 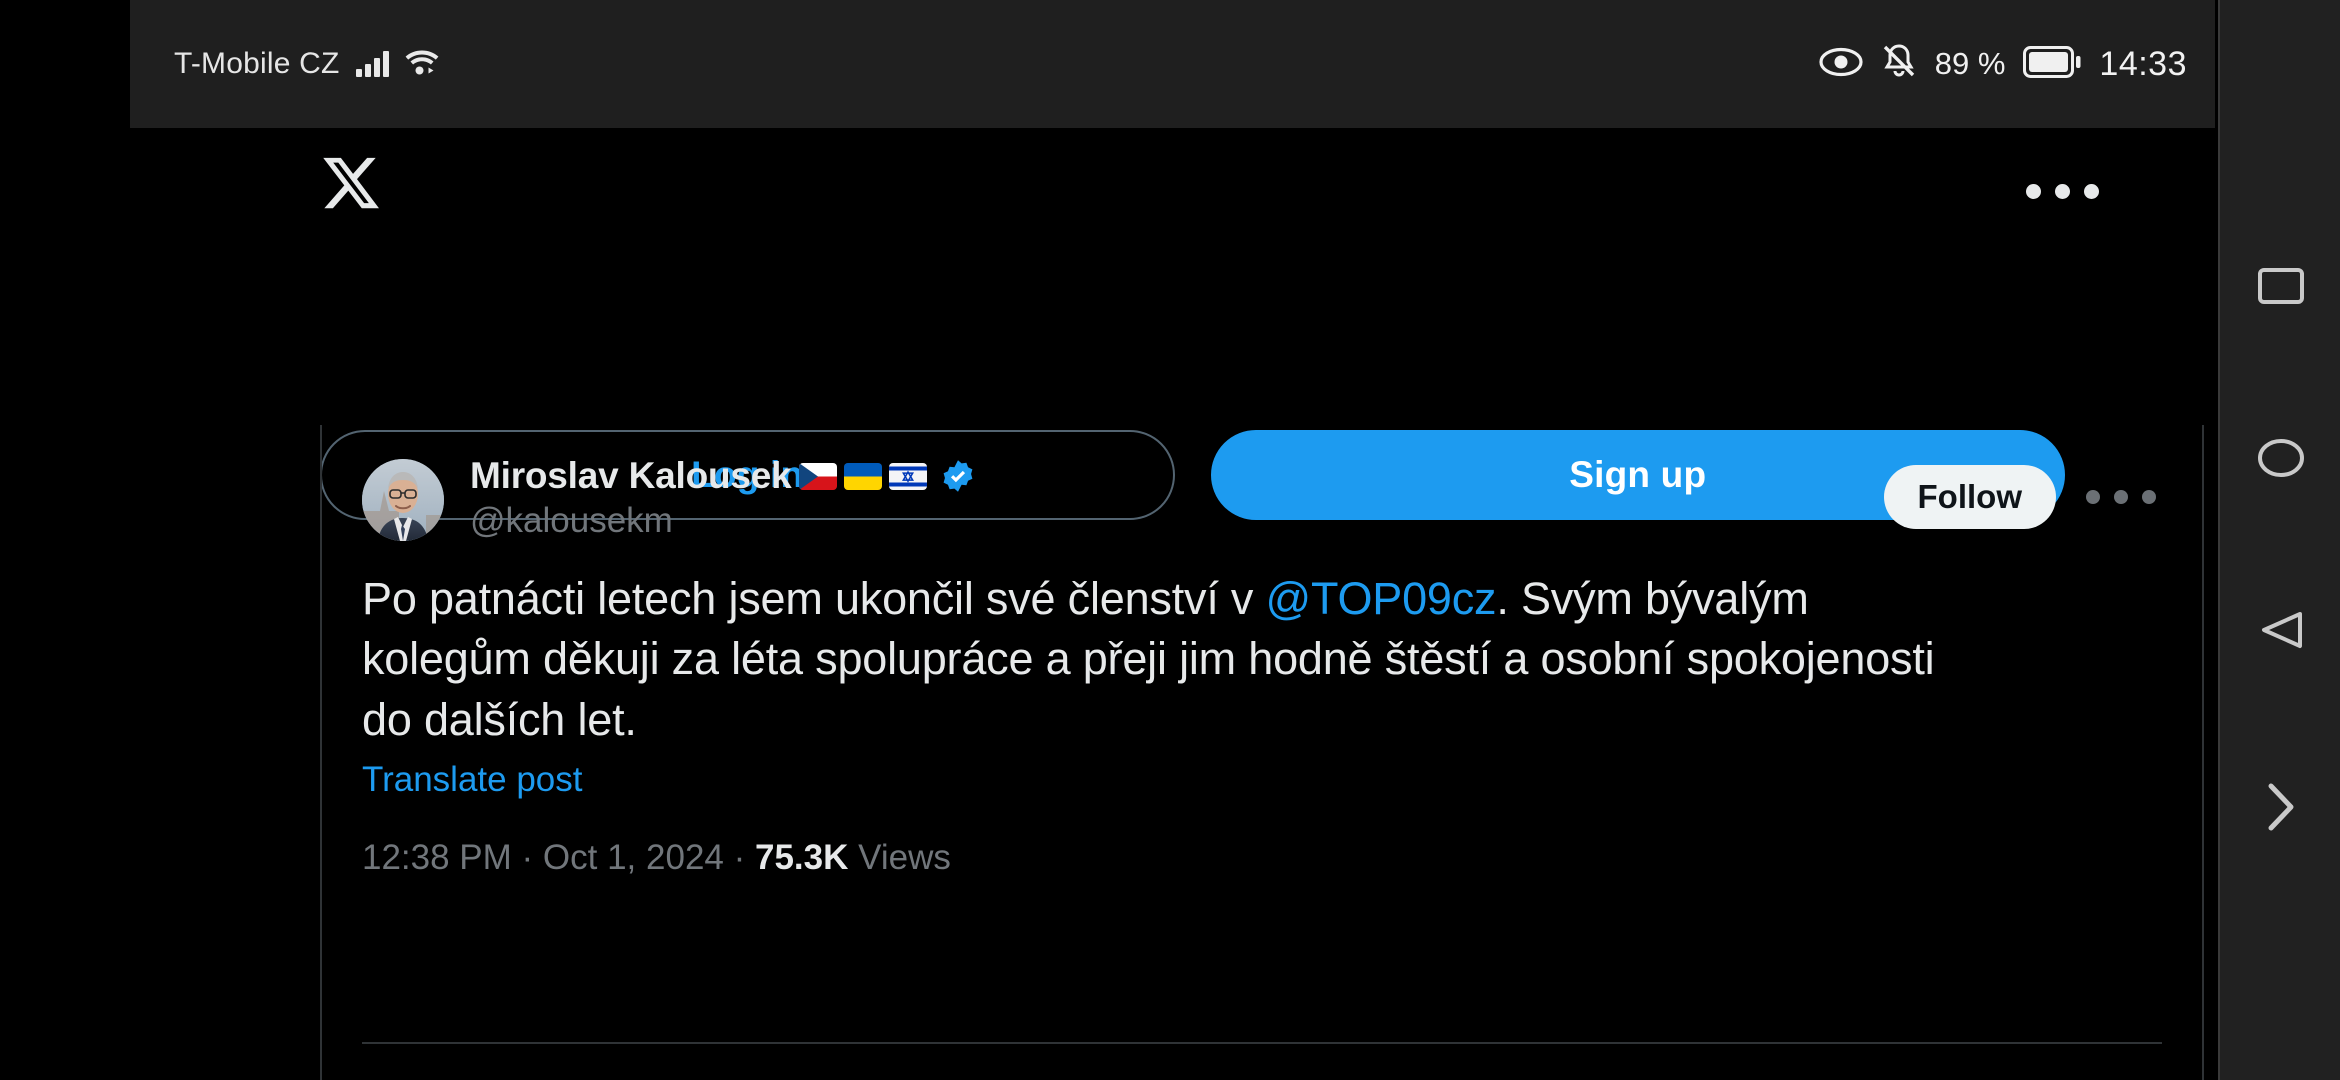 What do you see at coordinates (899, 857) in the screenshot?
I see `views-label: Views` at bounding box center [899, 857].